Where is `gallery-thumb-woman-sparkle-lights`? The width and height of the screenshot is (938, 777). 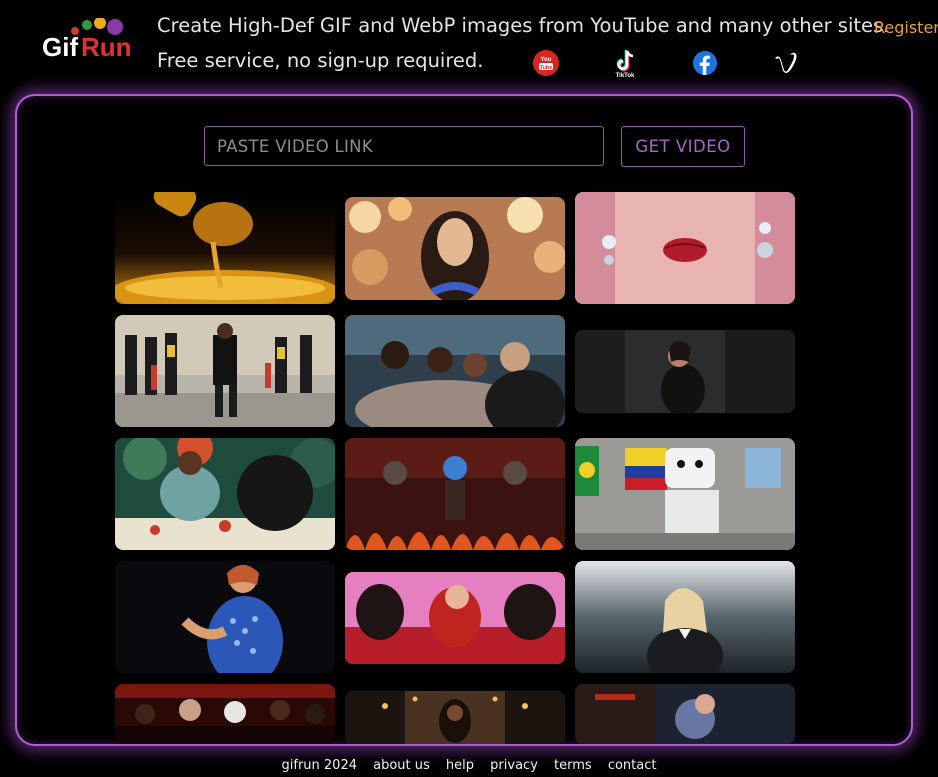
gallery-thumb-woman-sparkle-lights is located at coordinates (455, 248).